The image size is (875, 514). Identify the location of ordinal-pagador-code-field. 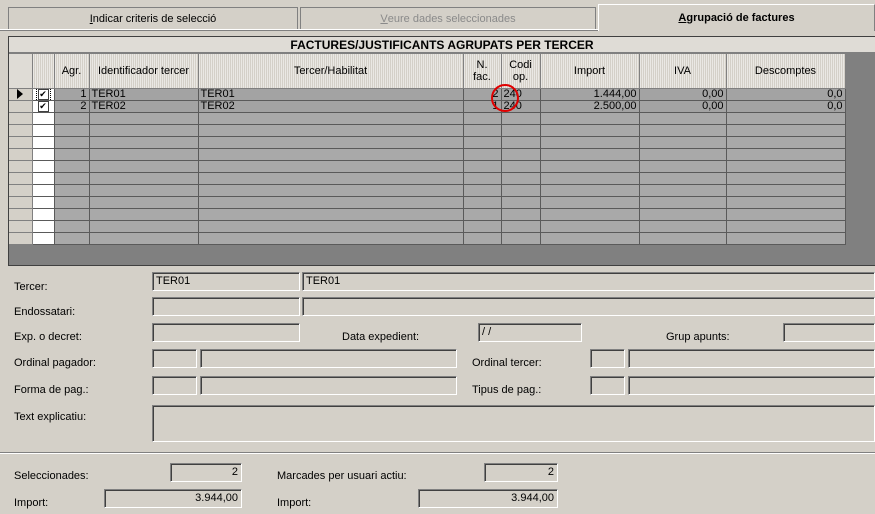
(174, 358).